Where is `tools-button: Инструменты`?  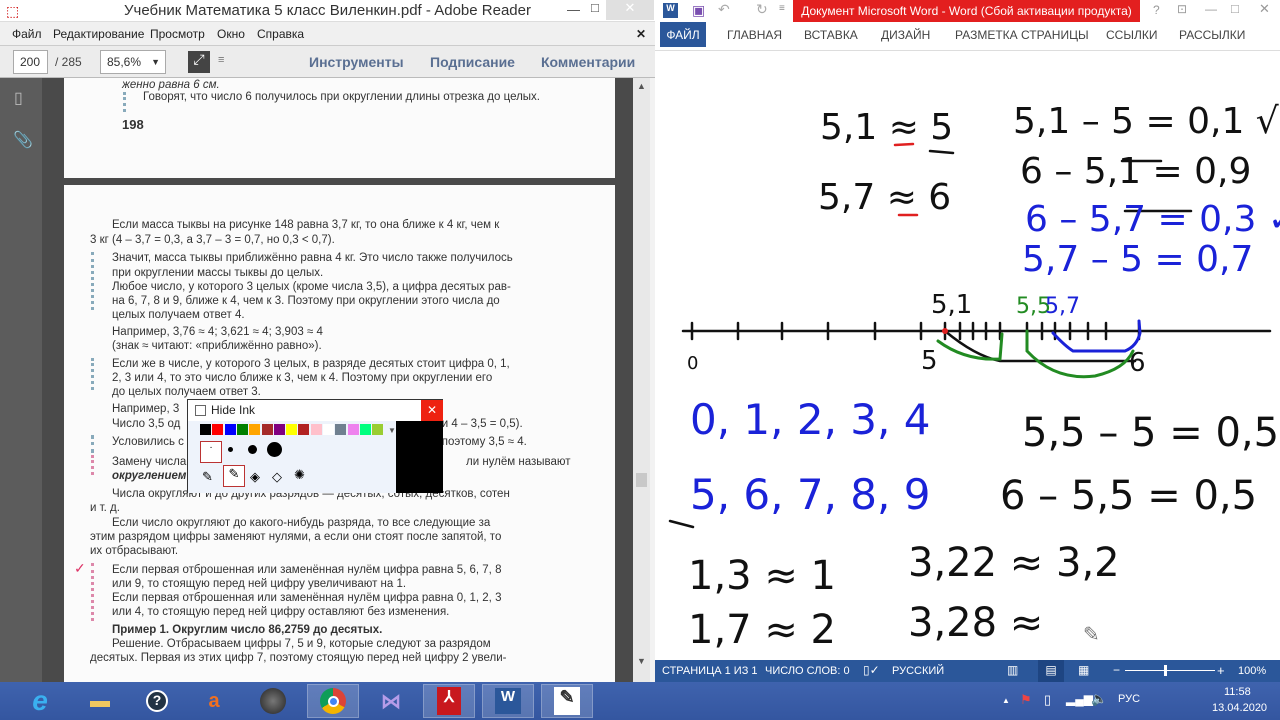 tools-button: Инструменты is located at coordinates (356, 62).